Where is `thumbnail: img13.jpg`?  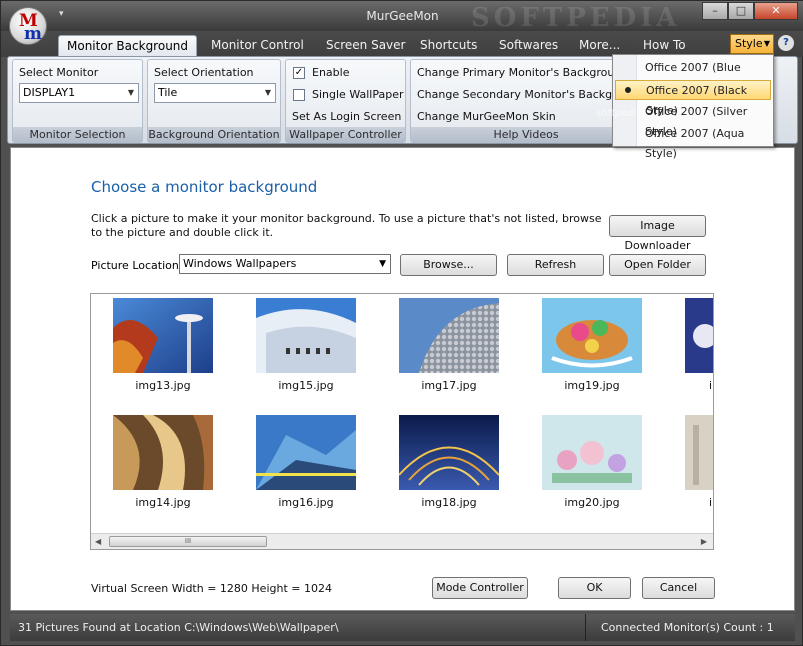
thumbnail: img13.jpg is located at coordinates (163, 345).